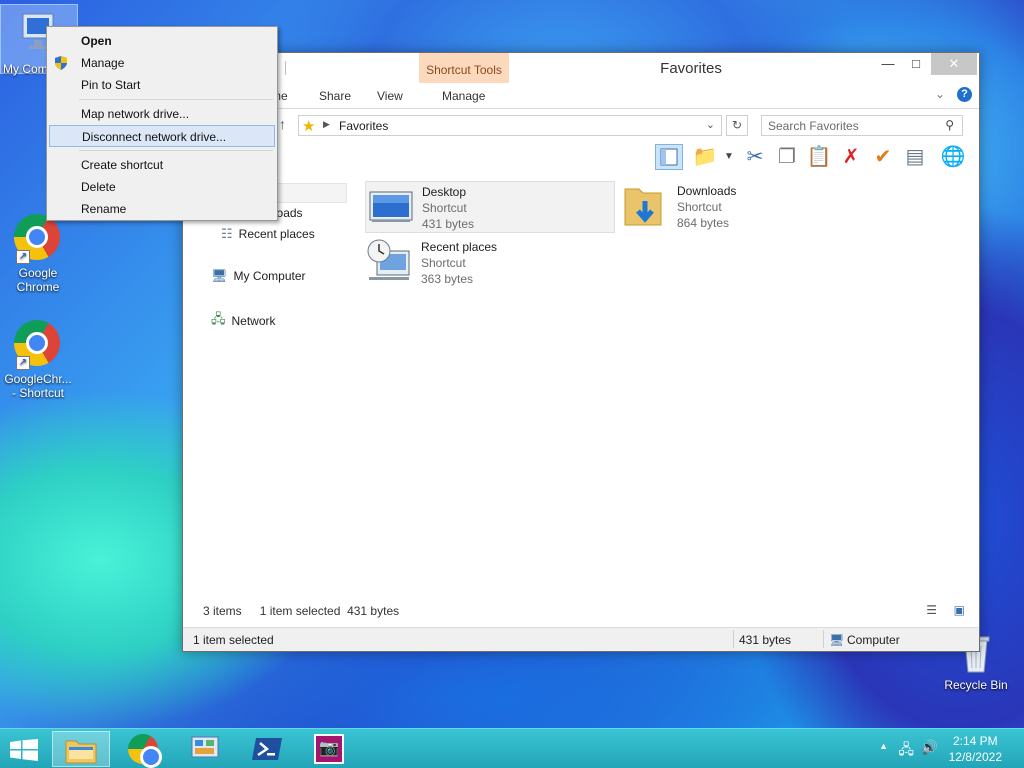  I want to click on menu-item-create-shortcut: Create shortcut, so click(162, 165).